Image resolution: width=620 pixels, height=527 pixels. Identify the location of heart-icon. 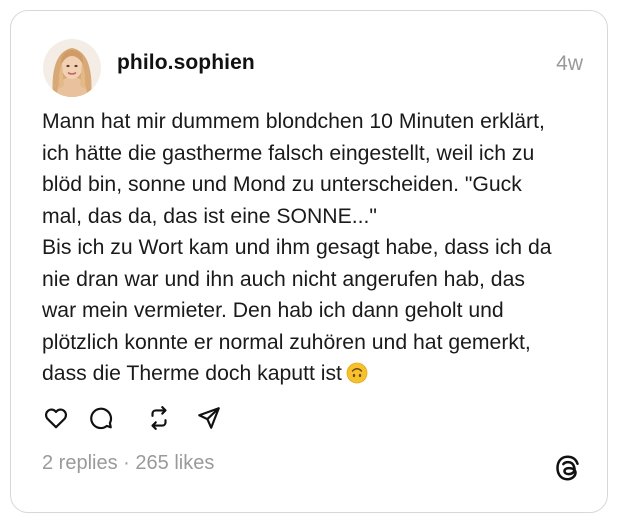
(56, 418).